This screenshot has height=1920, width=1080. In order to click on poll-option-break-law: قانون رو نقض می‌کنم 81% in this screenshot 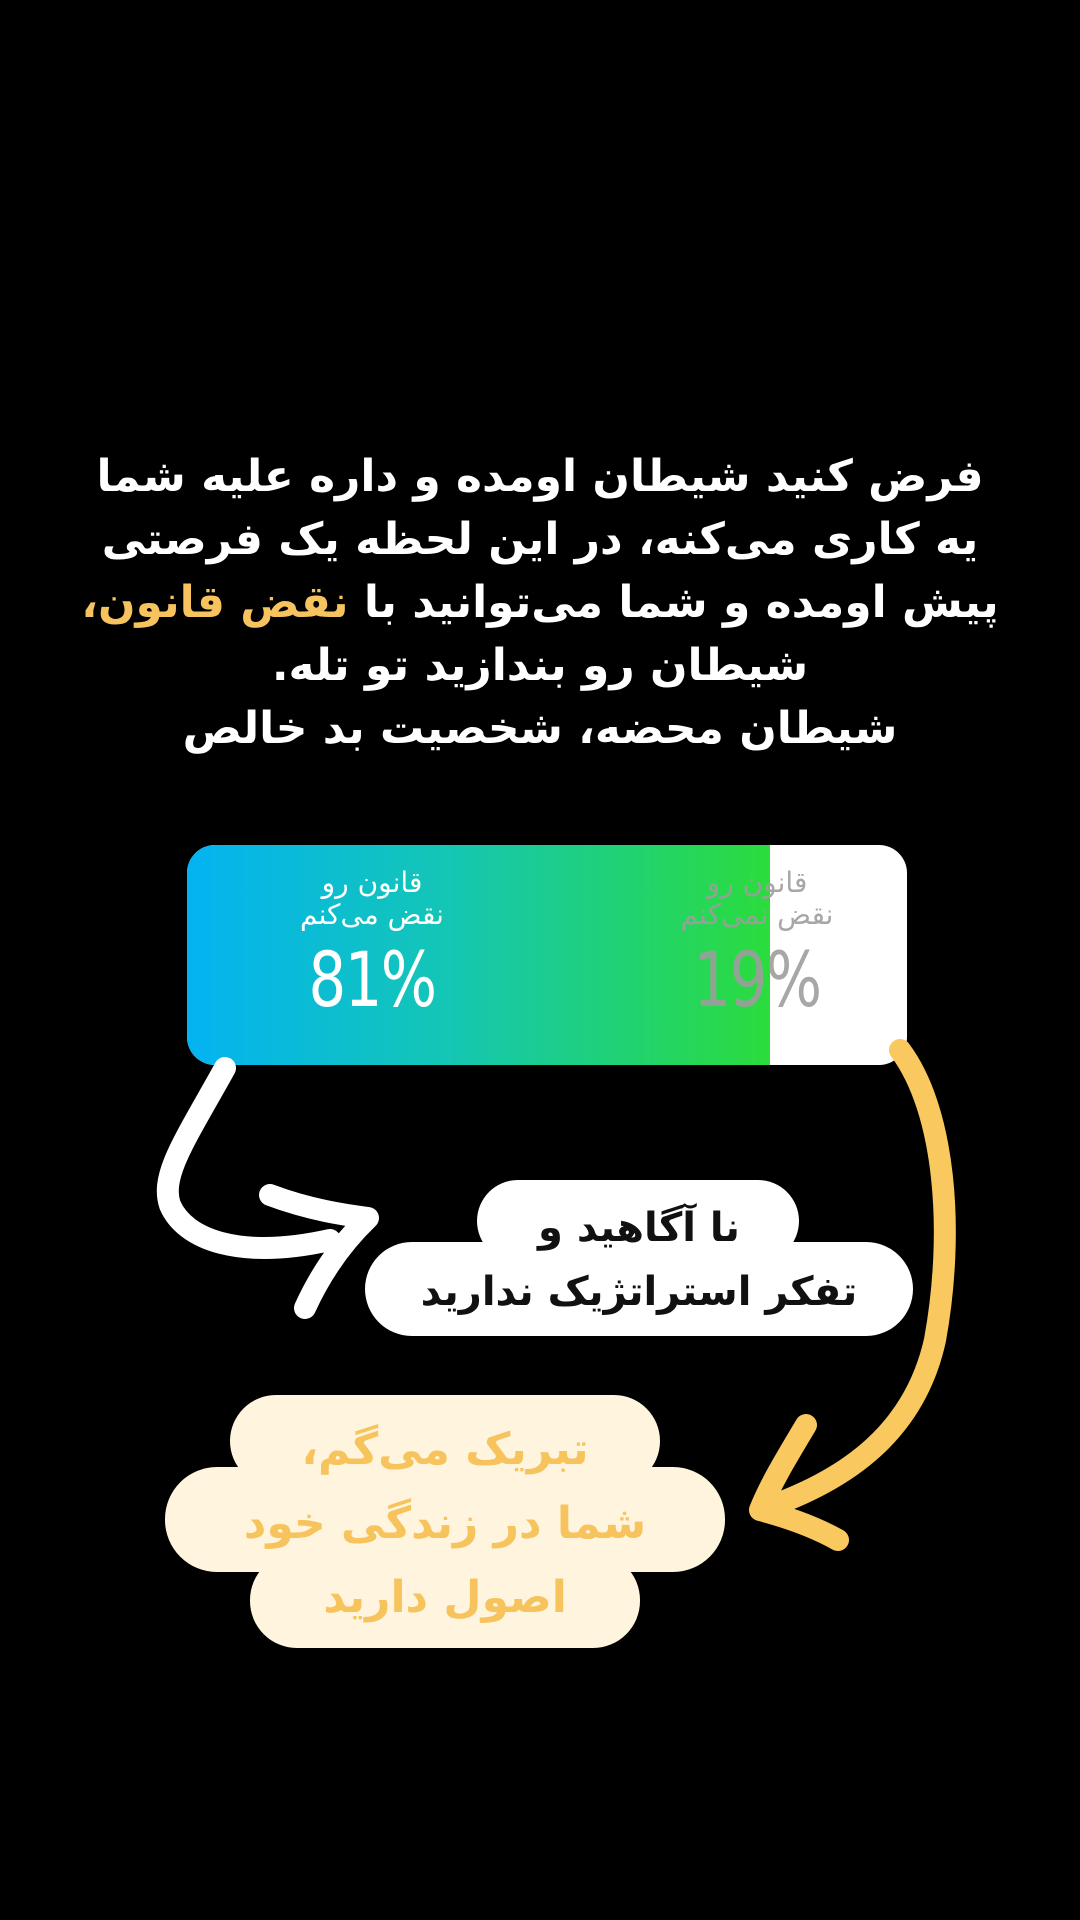, I will do `click(372, 955)`.